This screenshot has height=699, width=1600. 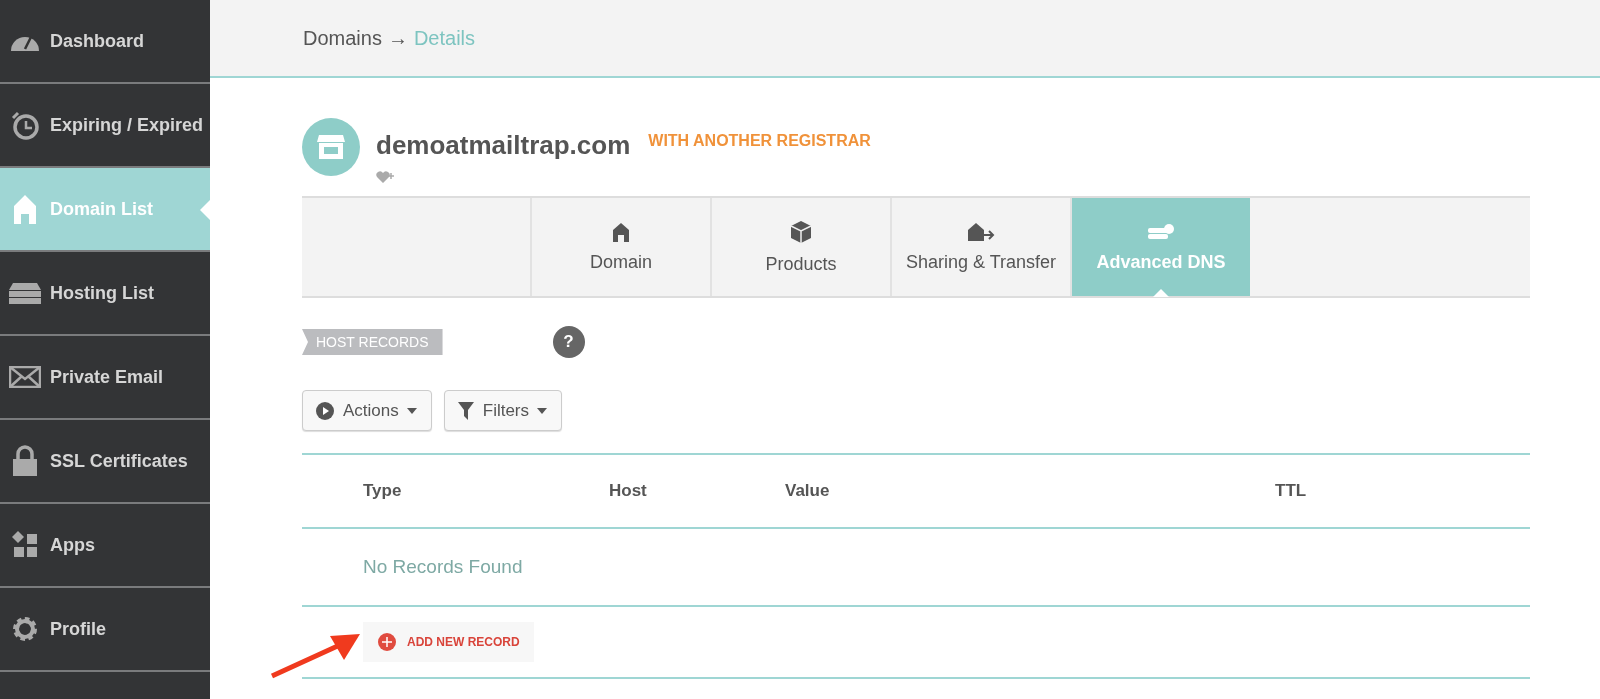 What do you see at coordinates (205, 210) in the screenshot?
I see `selection-pointer` at bounding box center [205, 210].